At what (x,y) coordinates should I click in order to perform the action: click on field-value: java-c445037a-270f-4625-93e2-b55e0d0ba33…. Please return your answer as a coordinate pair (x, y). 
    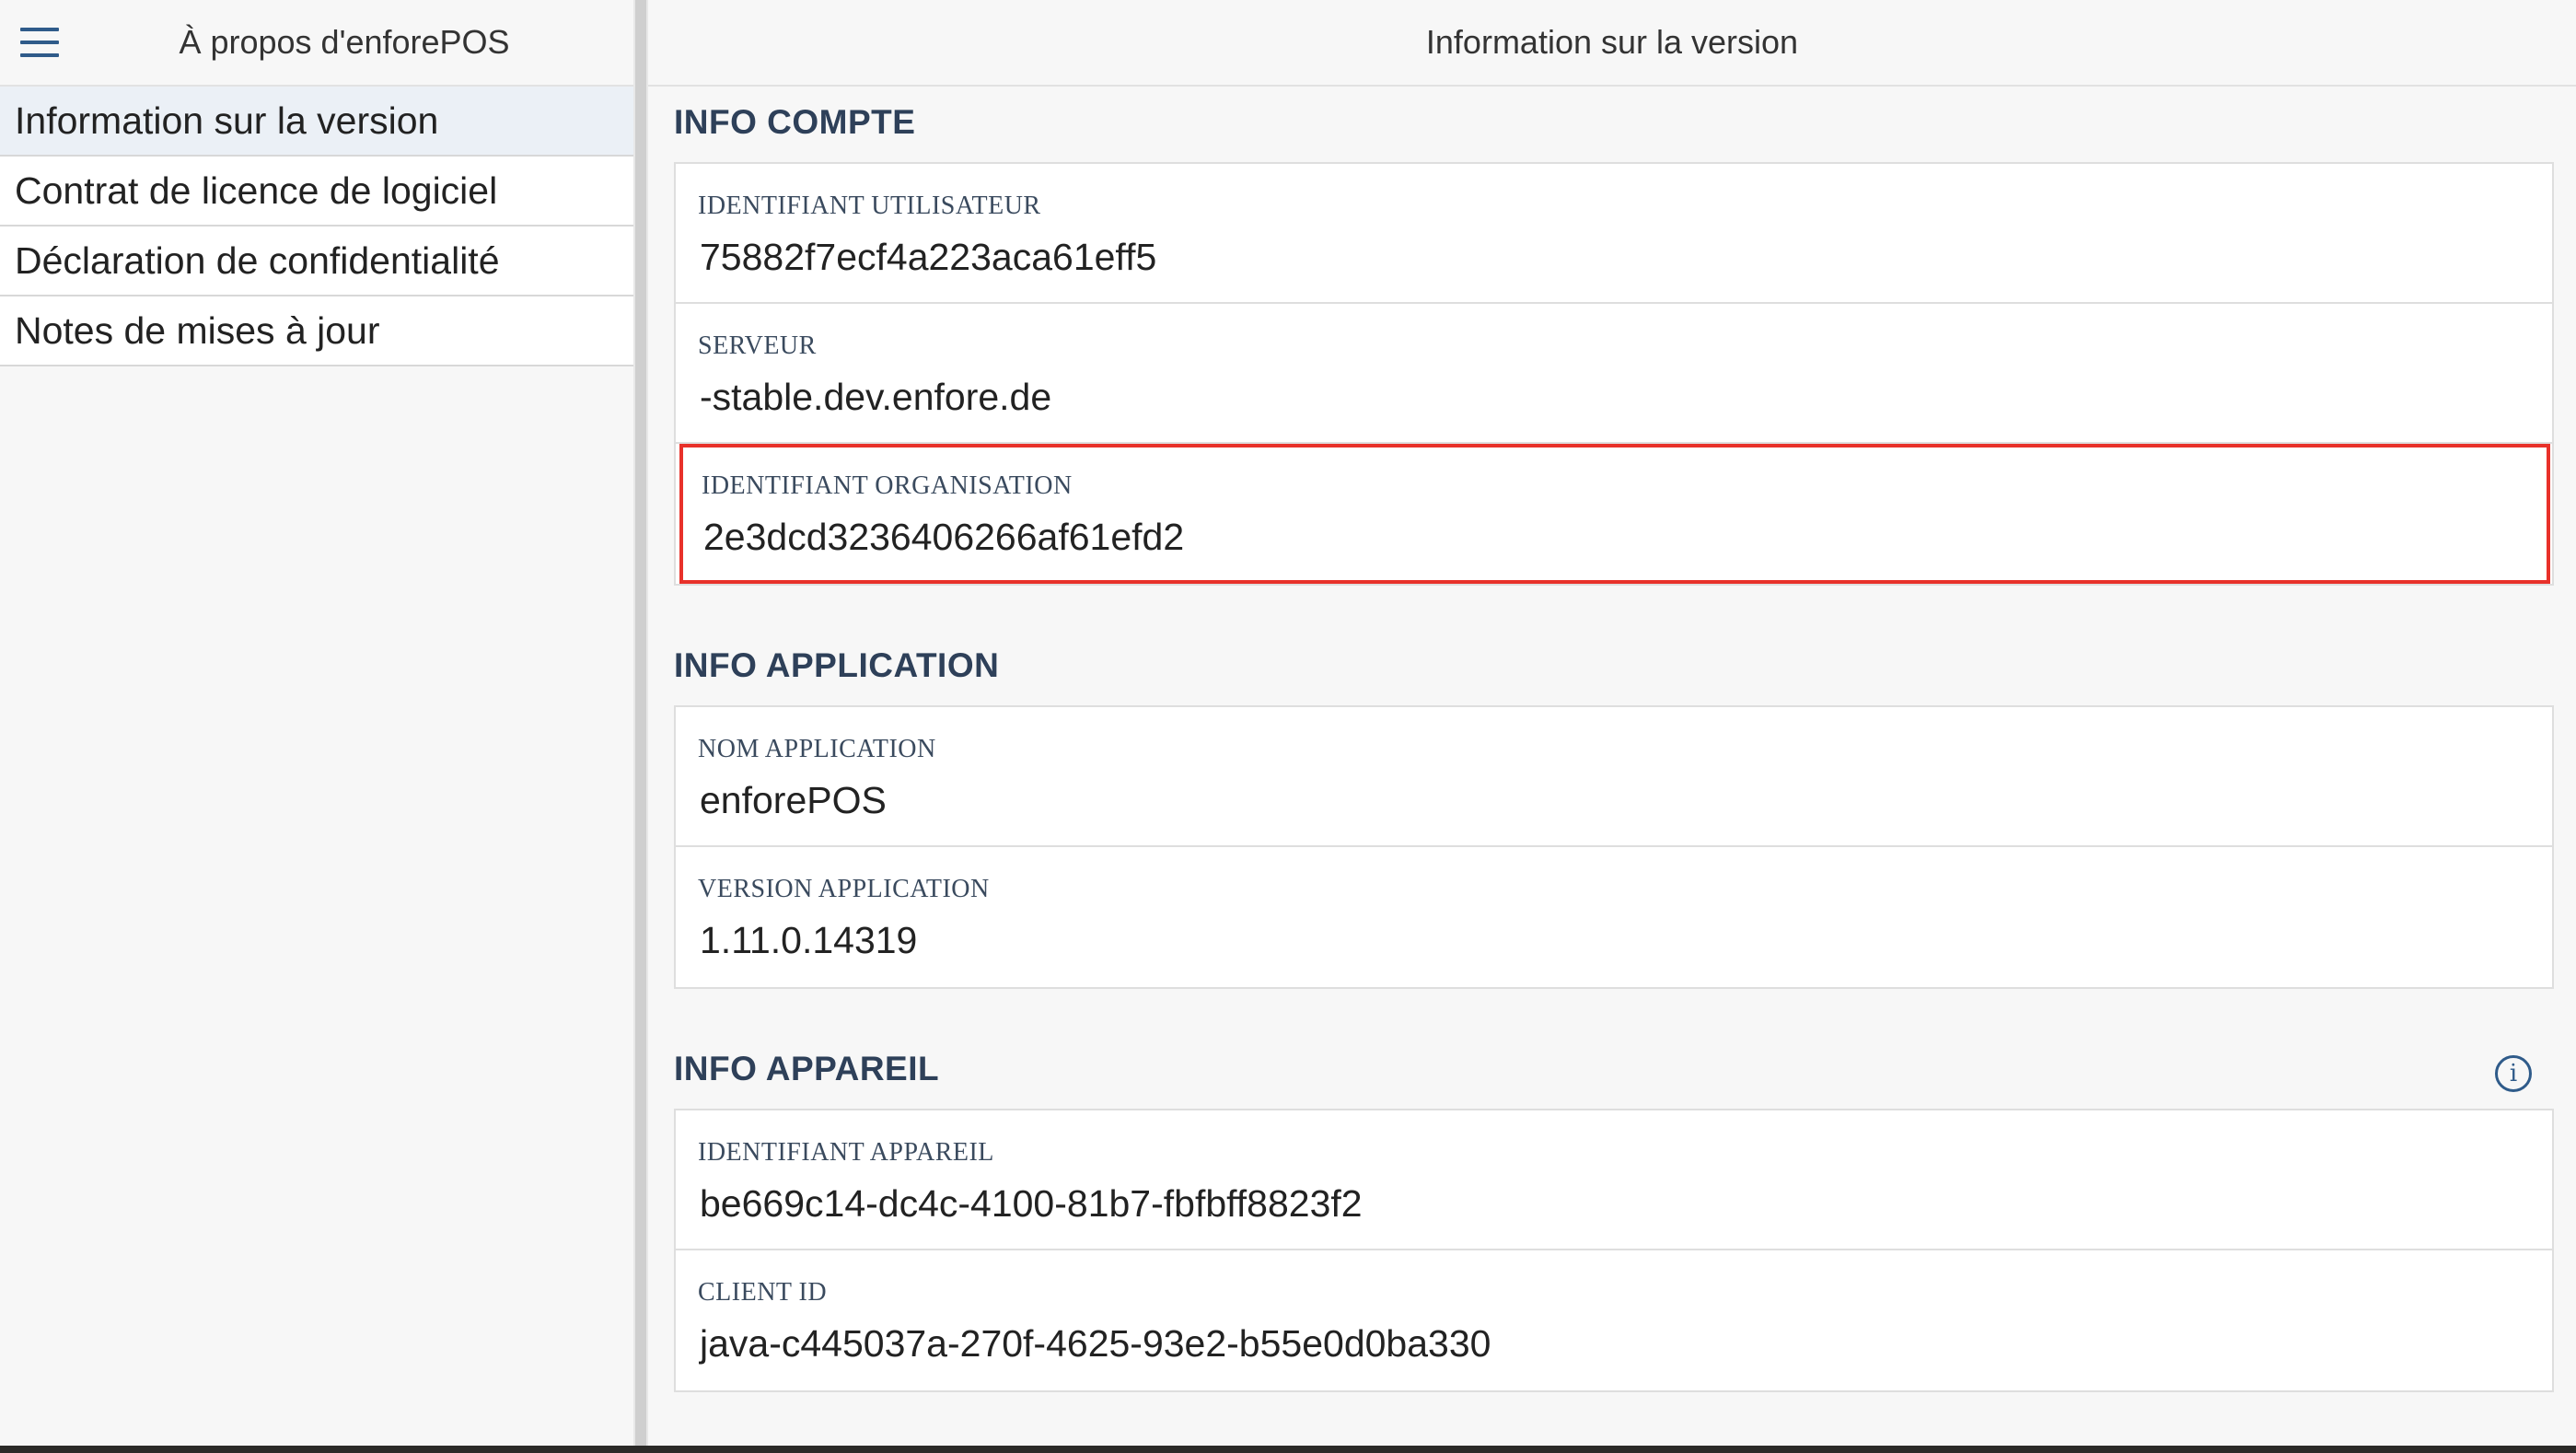
    Looking at the image, I should click on (1095, 1343).